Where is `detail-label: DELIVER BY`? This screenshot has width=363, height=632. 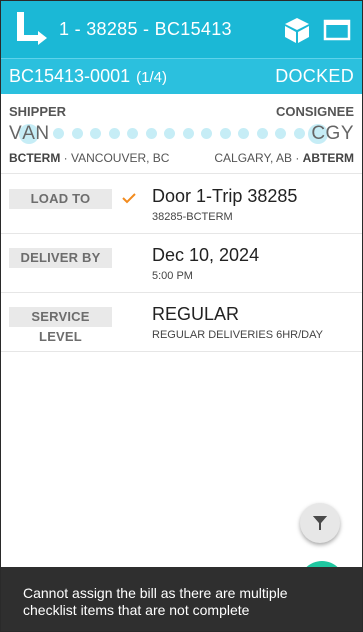 detail-label: DELIVER BY is located at coordinates (60, 258).